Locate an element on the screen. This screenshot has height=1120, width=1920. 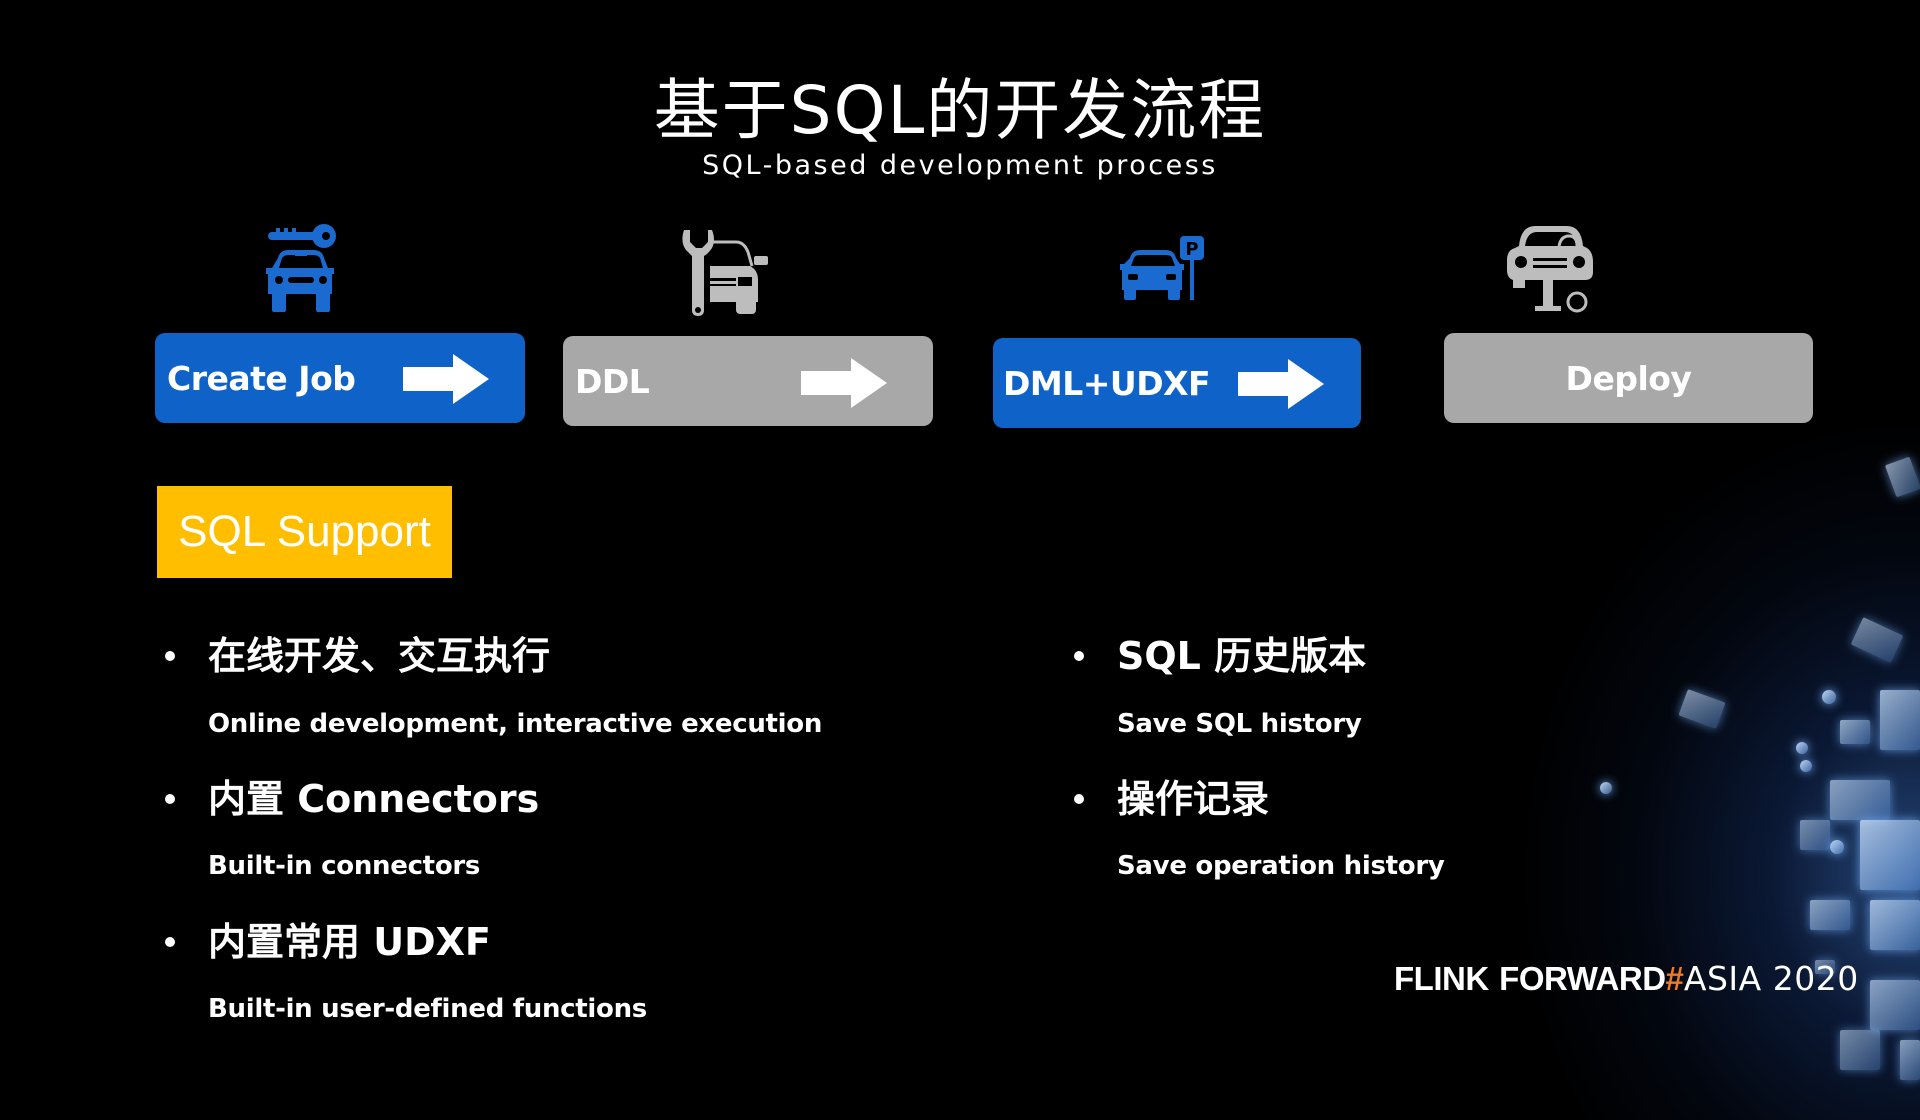
badge-label: SQL Support is located at coordinates (304, 531).